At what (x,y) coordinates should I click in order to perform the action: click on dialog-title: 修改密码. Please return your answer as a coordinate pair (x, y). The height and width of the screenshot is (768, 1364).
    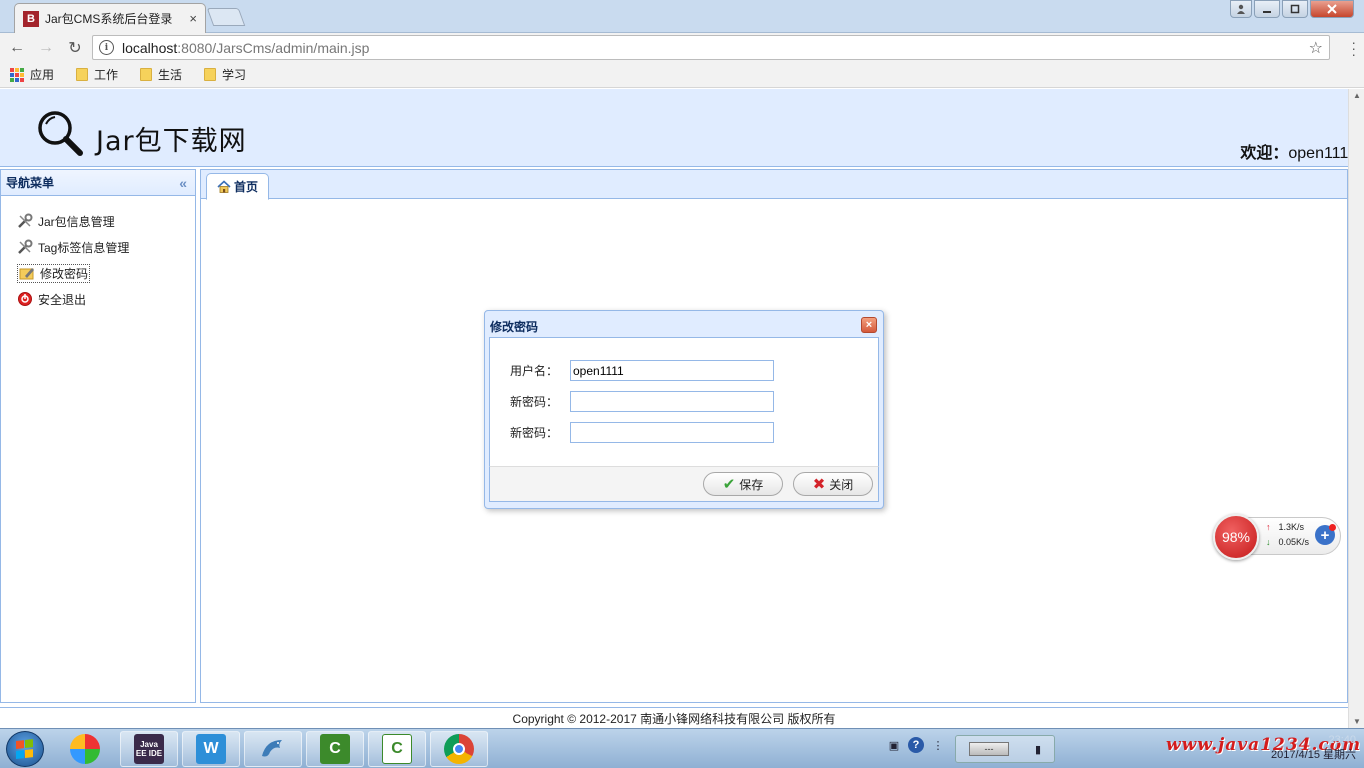
    Looking at the image, I should click on (514, 326).